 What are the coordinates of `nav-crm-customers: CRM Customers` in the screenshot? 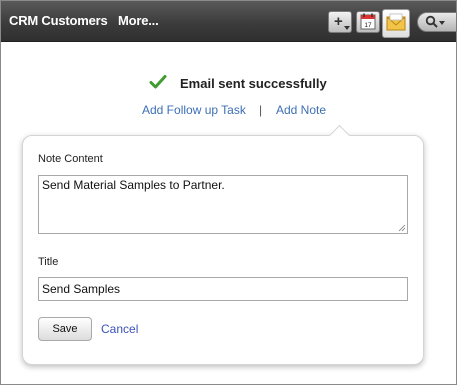 It's located at (58, 20).